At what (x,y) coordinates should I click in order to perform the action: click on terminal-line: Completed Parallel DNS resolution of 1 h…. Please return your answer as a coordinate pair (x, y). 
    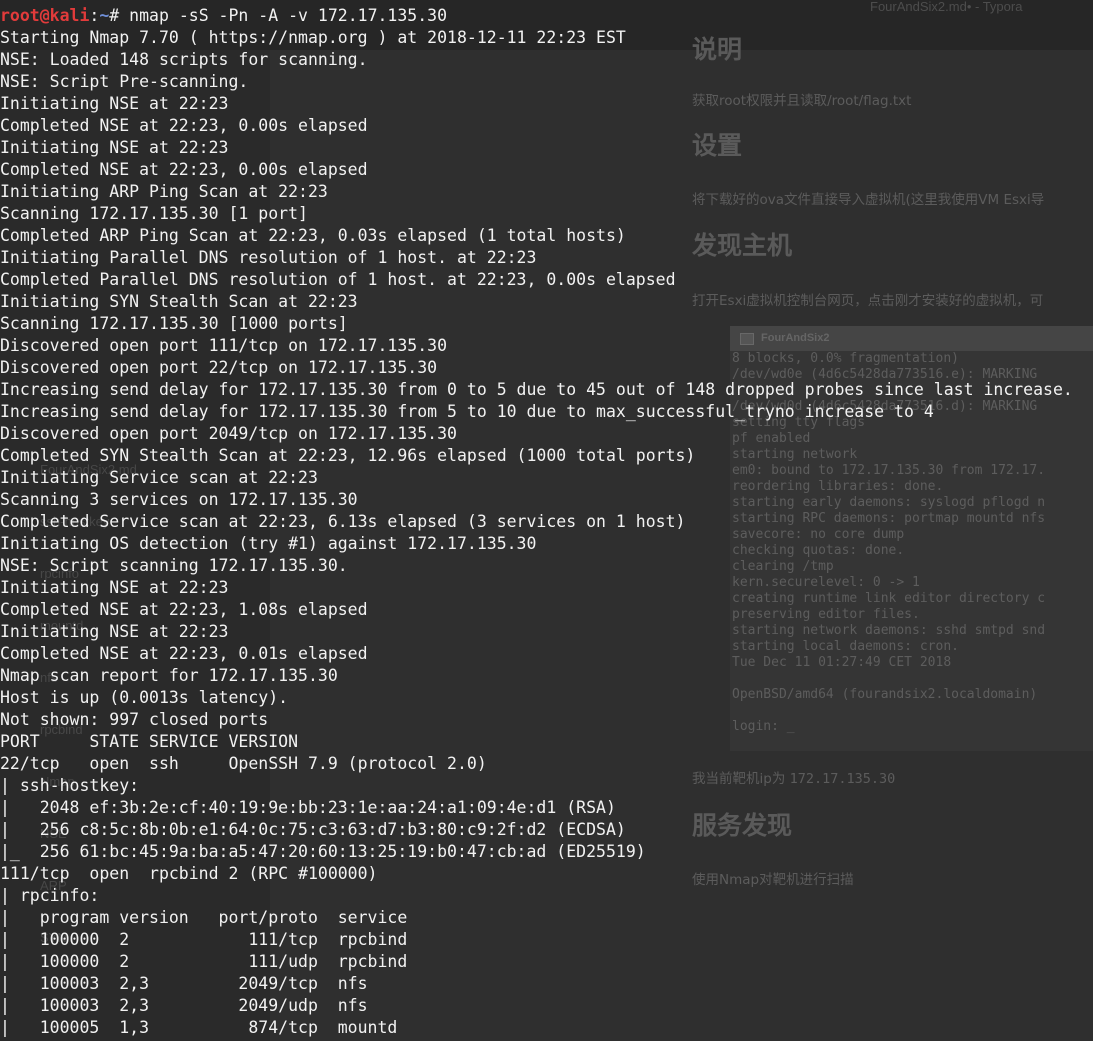
    Looking at the image, I should click on (338, 279).